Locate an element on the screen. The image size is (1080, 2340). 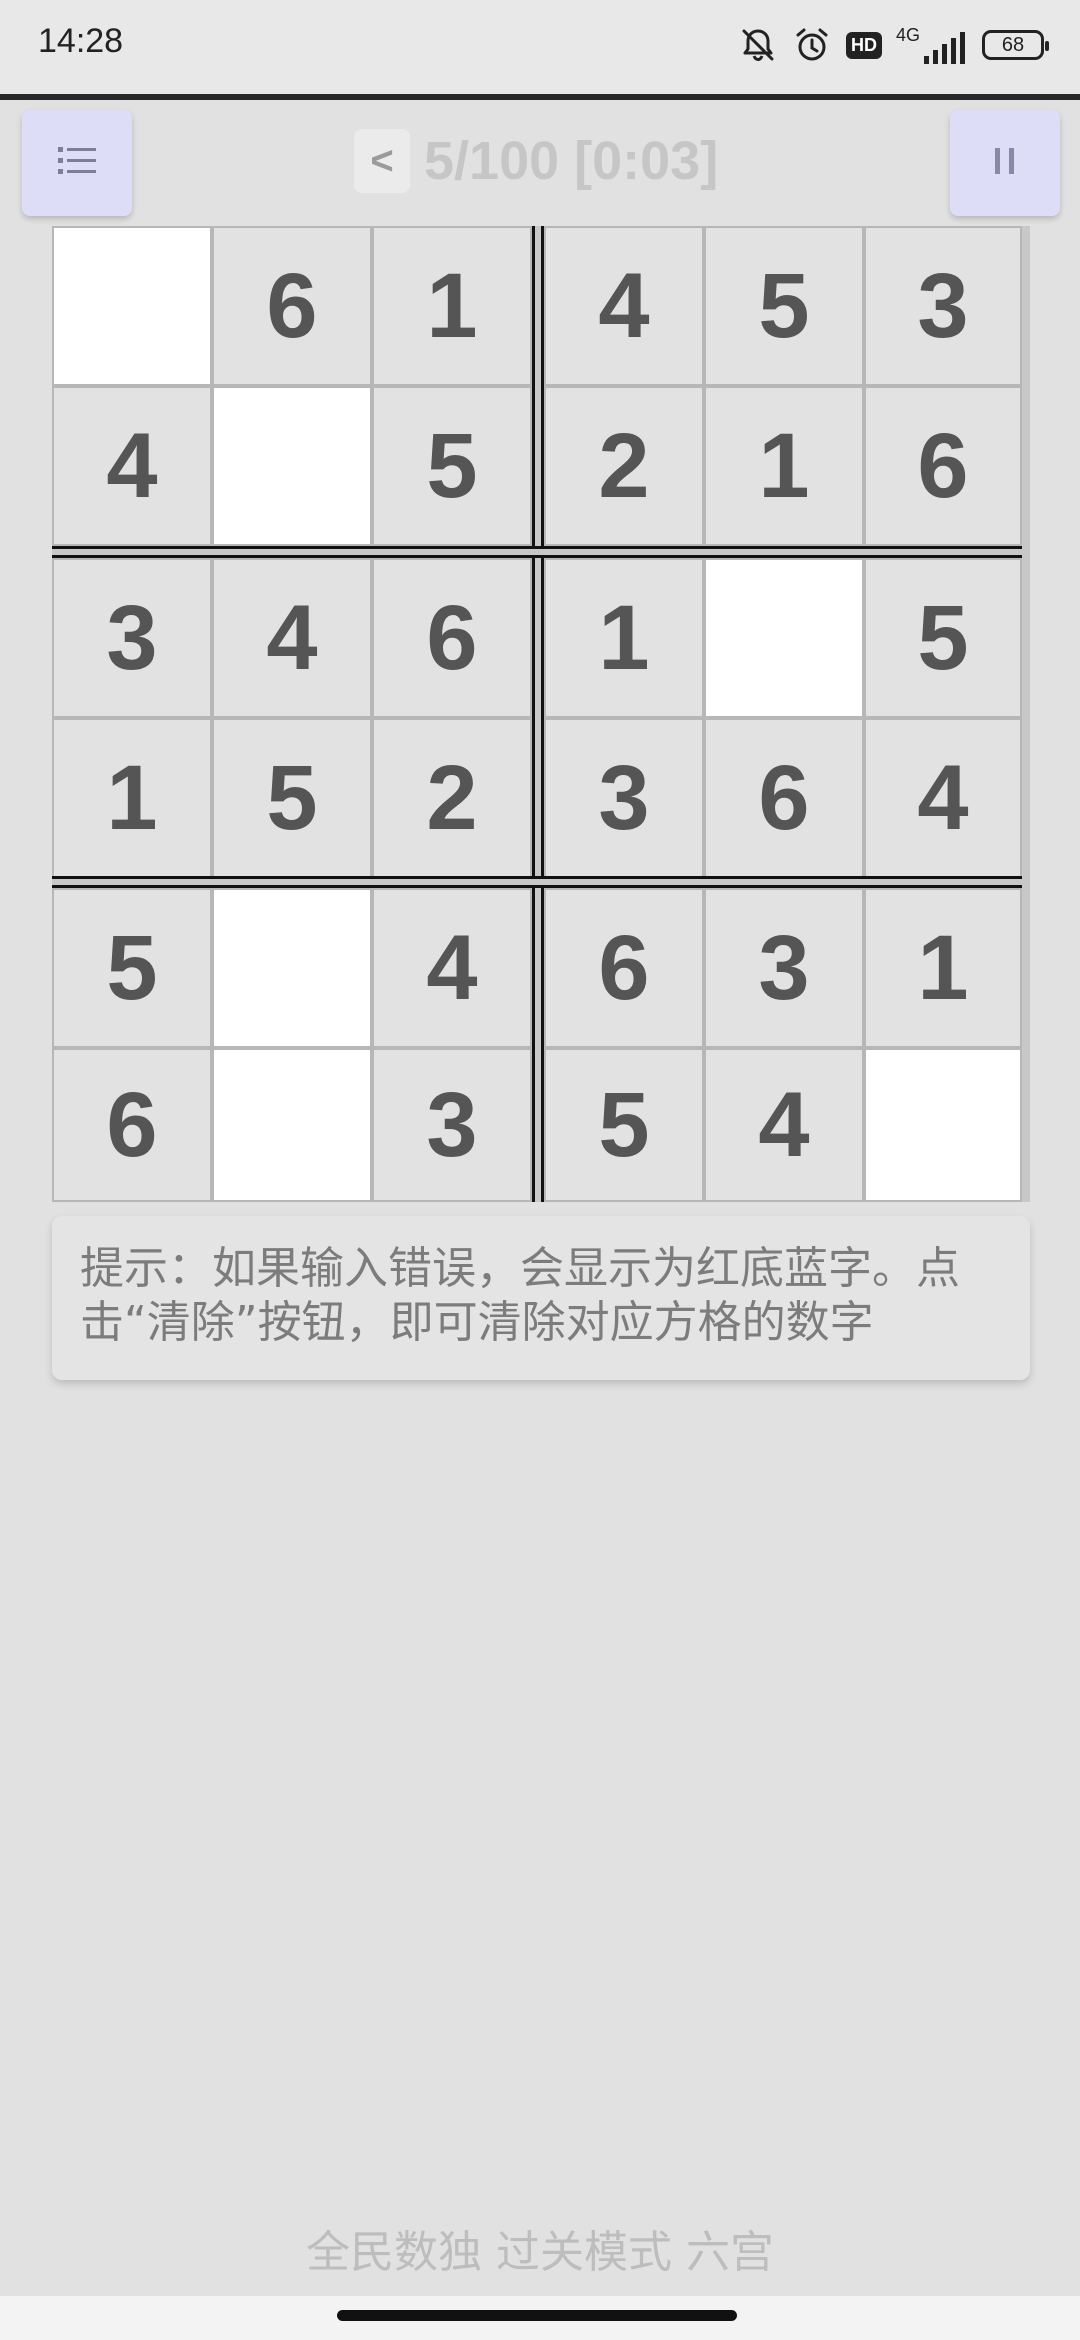
sudoku-cell-r2-c5: 1 is located at coordinates (784, 466).